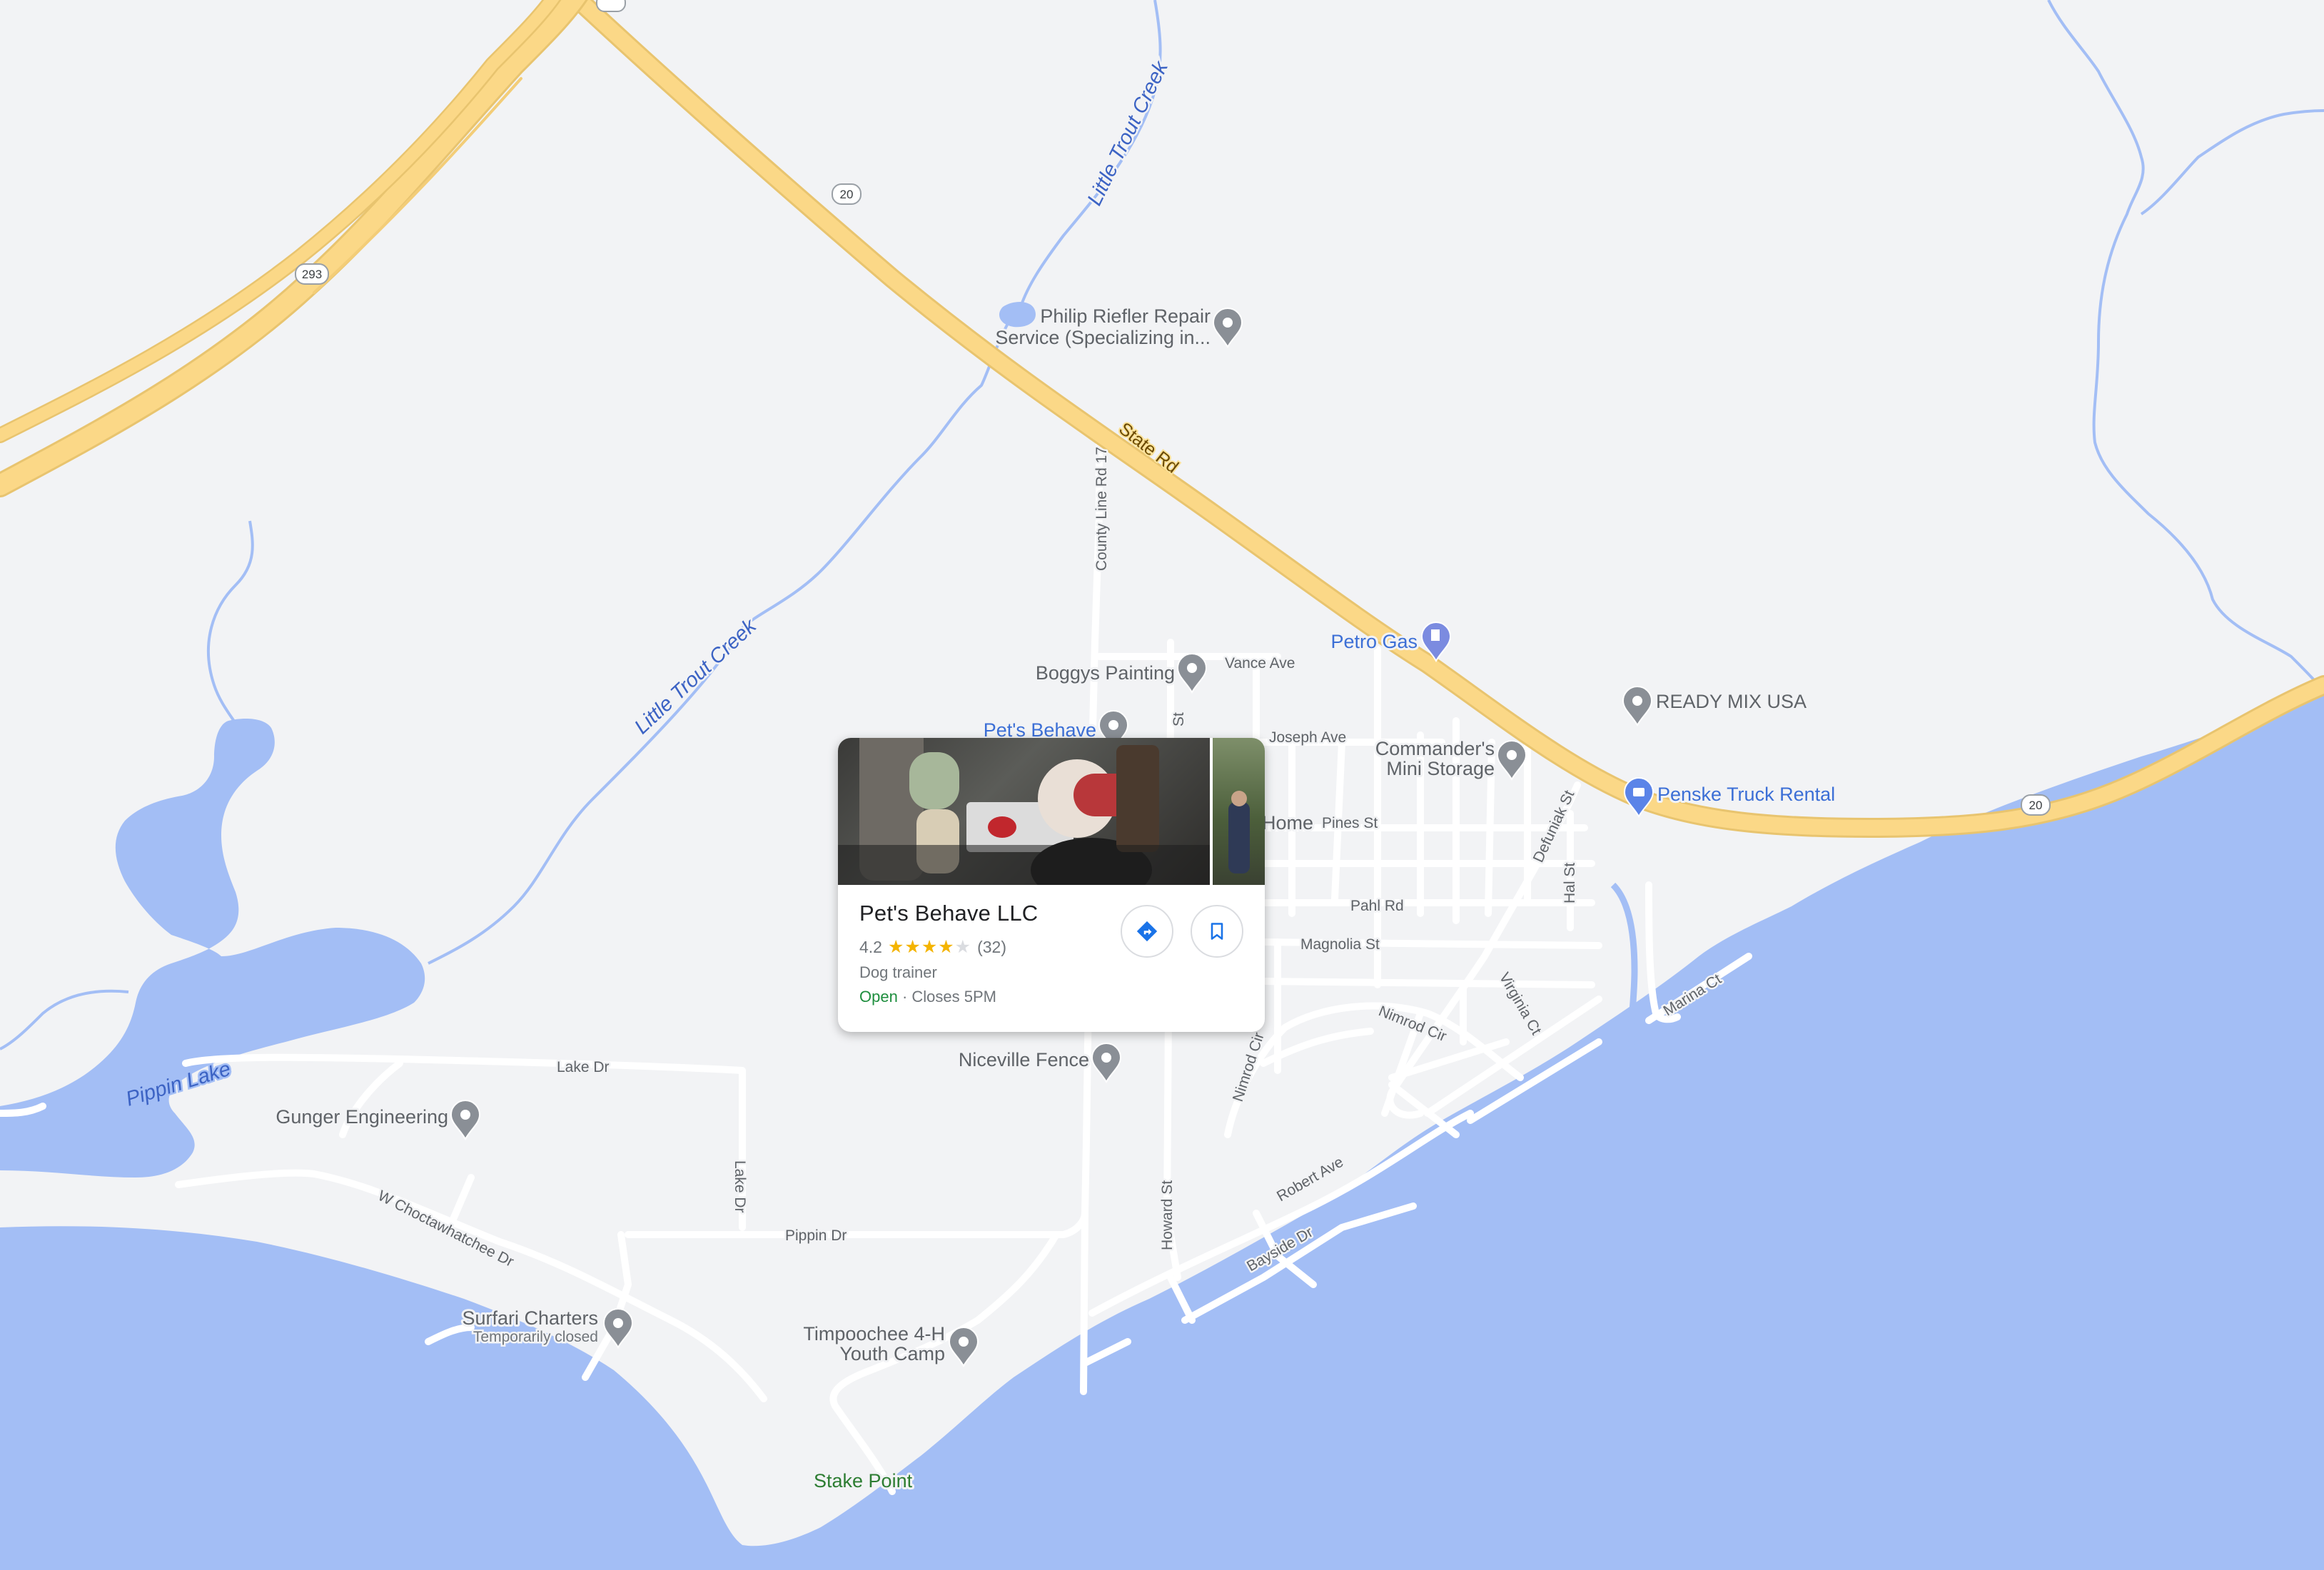  What do you see at coordinates (1051, 913) in the screenshot?
I see `place-title: Pet's Behave LLC` at bounding box center [1051, 913].